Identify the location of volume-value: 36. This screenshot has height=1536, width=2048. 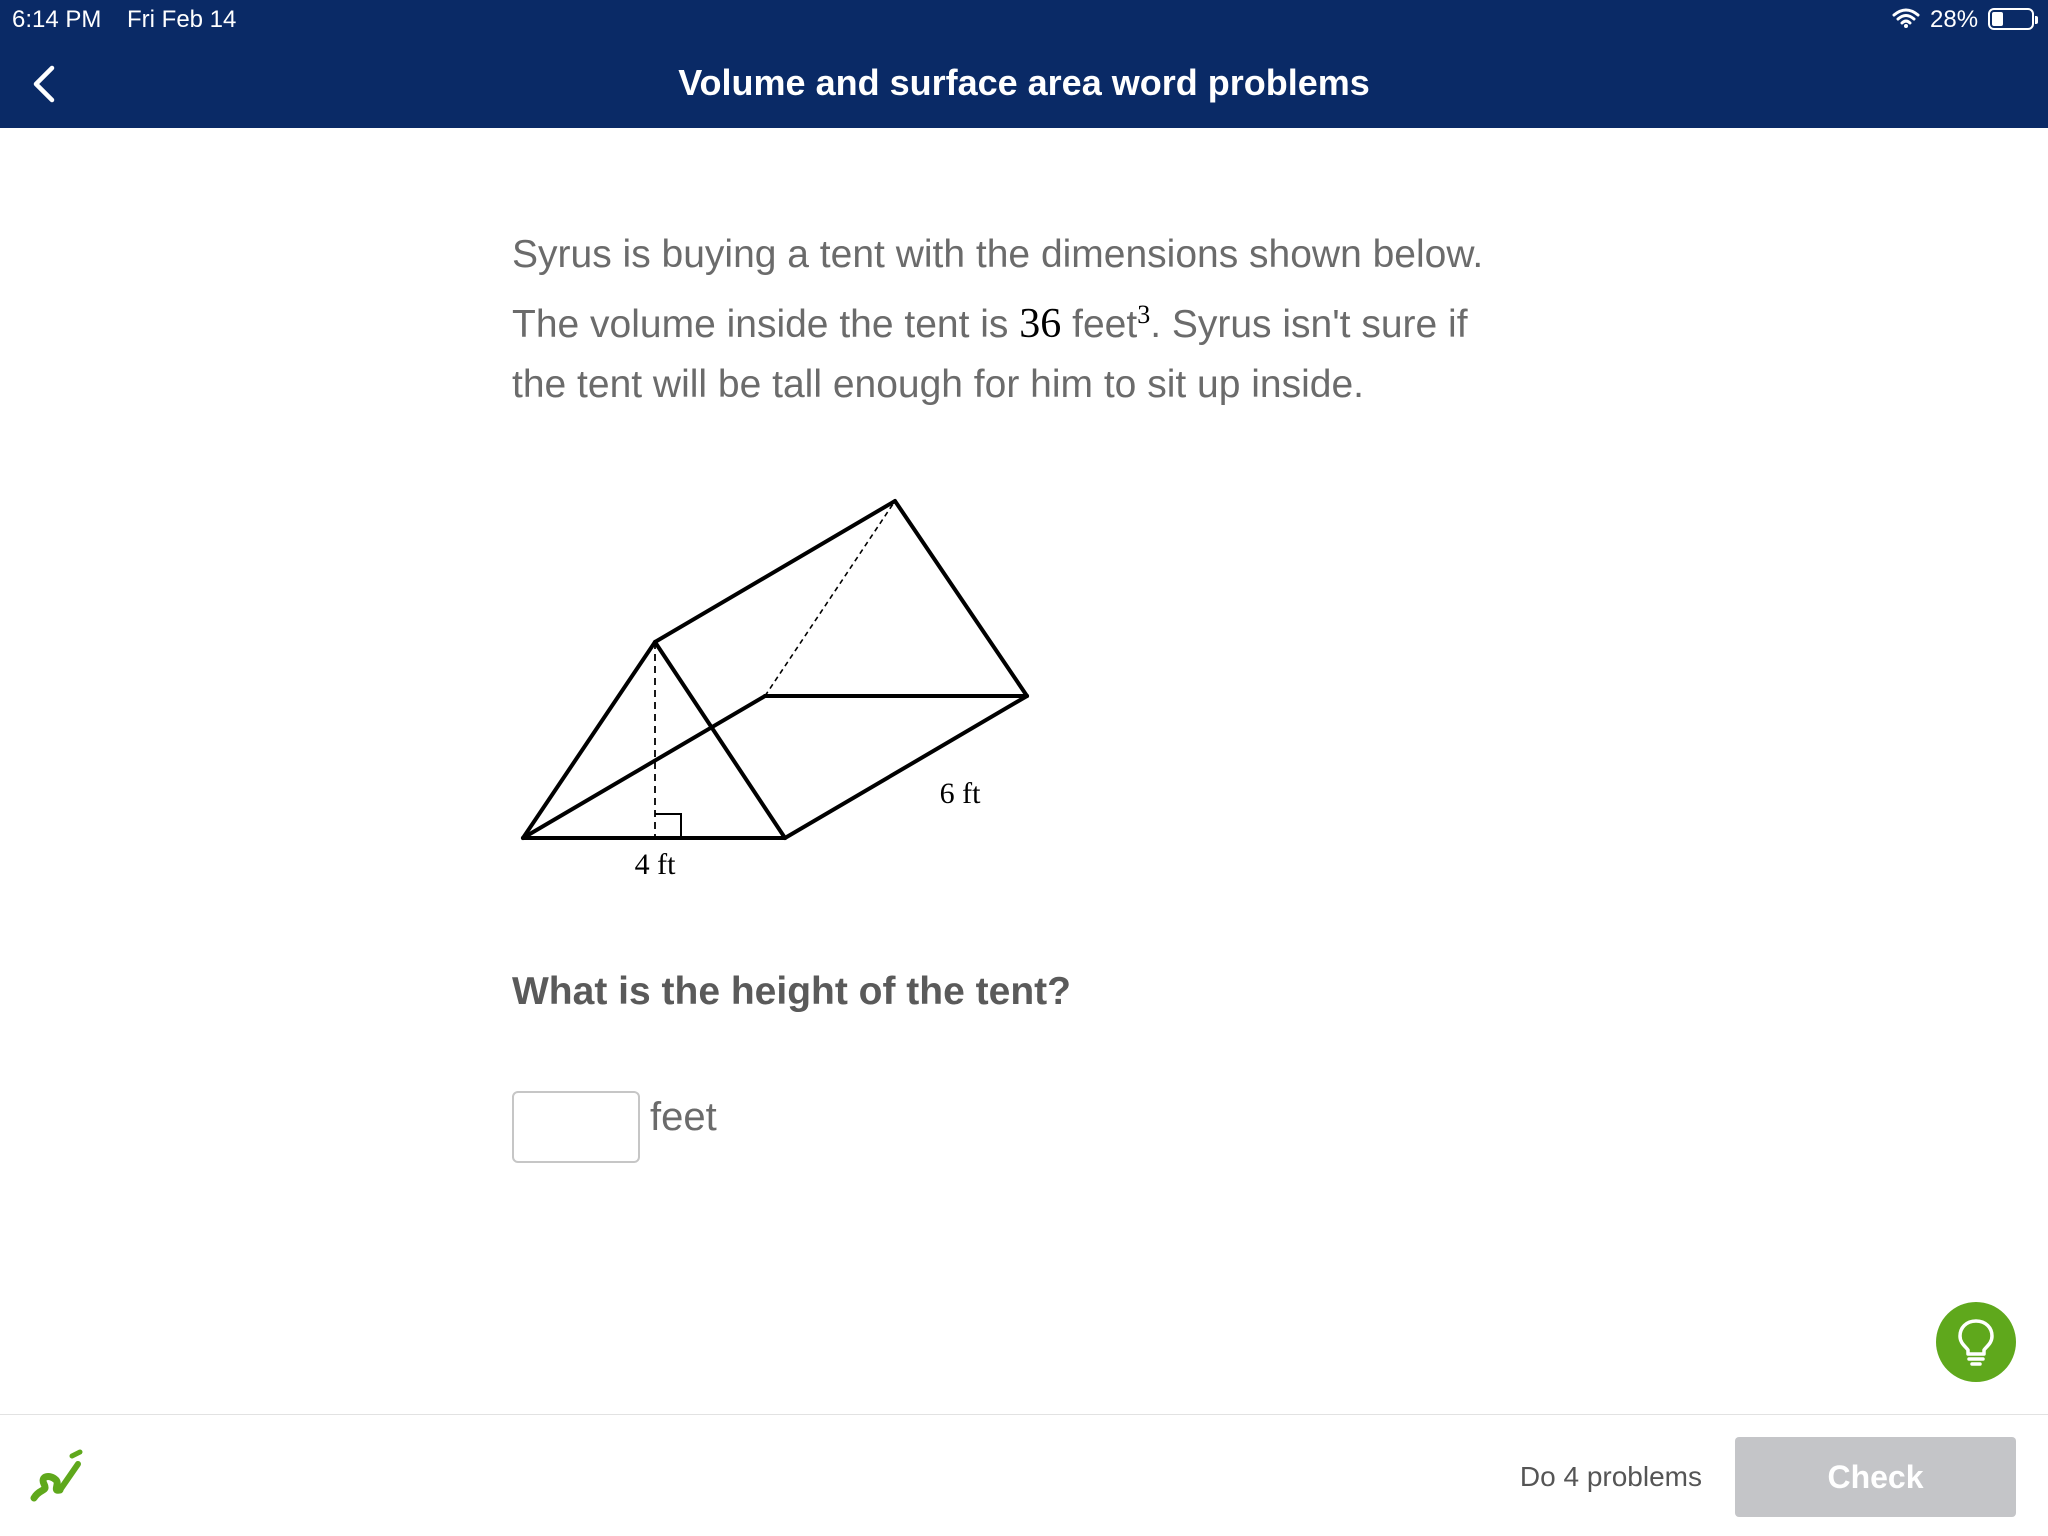
(1040, 324).